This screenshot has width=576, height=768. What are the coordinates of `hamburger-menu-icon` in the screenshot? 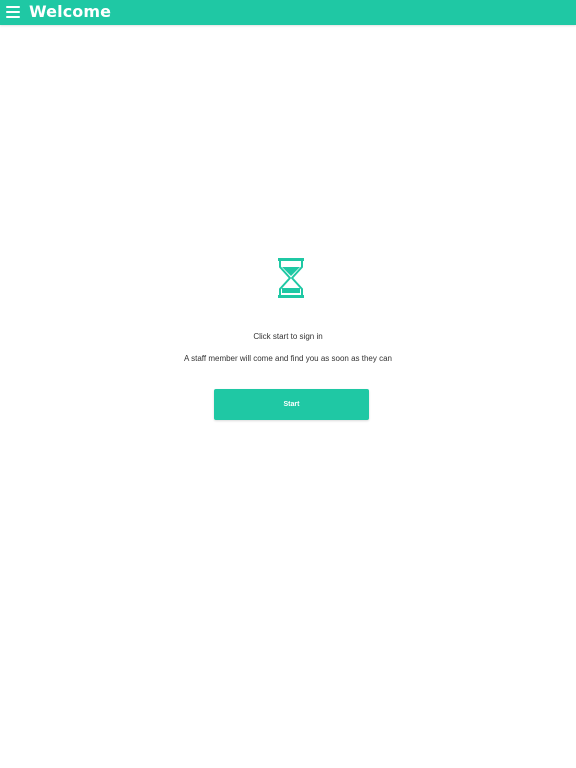 It's located at (14, 12).